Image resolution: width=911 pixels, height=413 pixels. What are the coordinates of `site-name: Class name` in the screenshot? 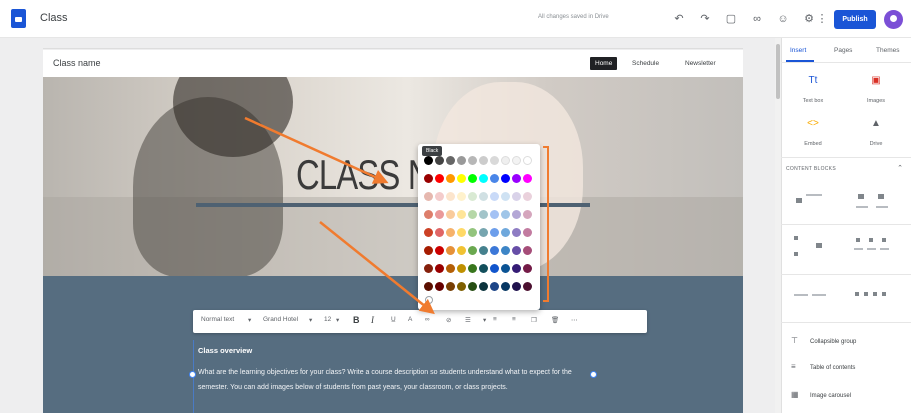 It's located at (77, 63).